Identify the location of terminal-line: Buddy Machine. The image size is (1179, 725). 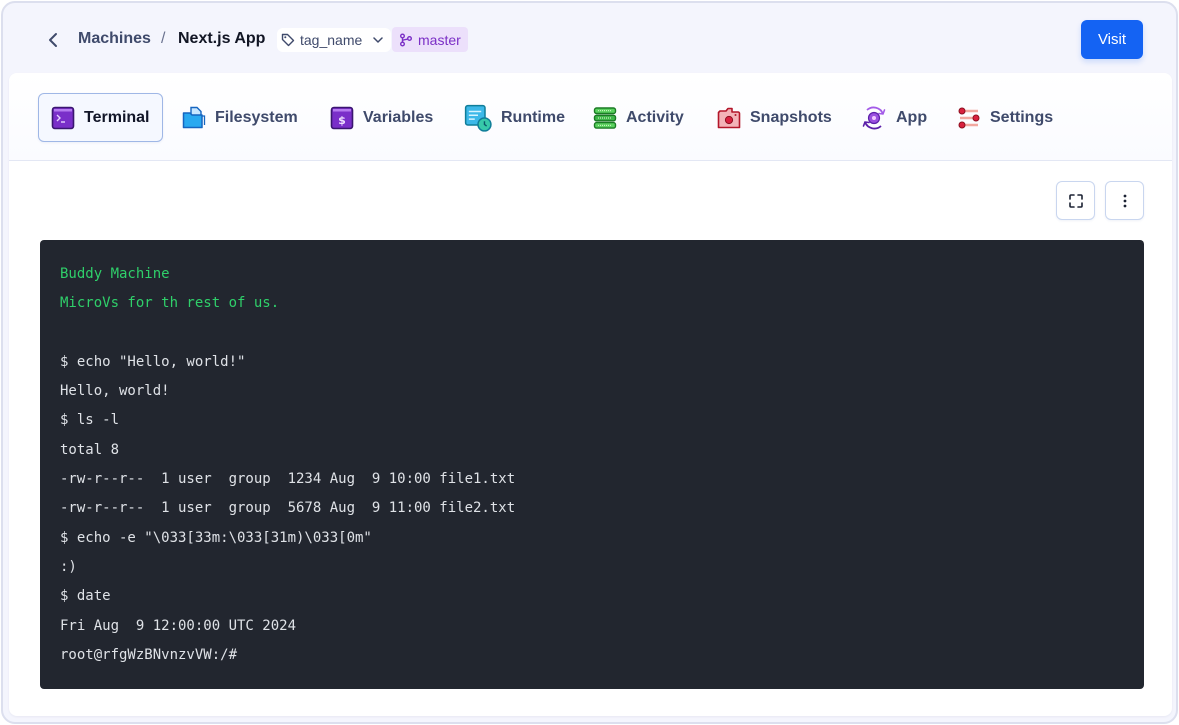
(115, 274).